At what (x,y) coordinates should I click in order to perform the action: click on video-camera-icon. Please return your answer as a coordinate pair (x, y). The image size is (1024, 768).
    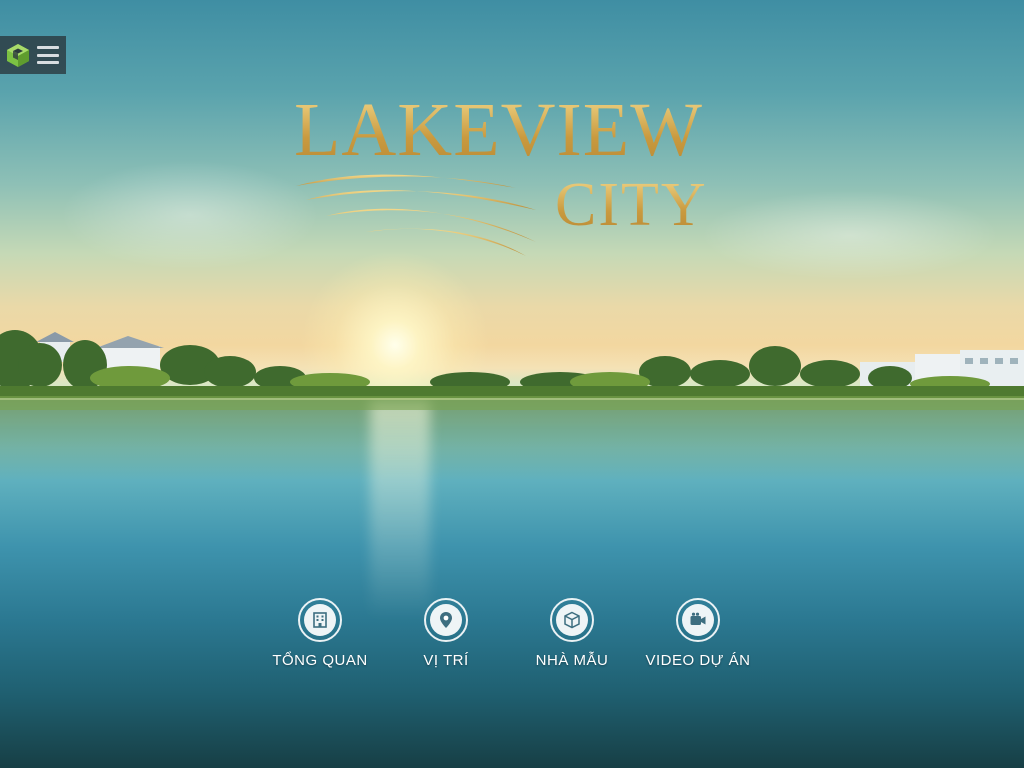
    Looking at the image, I should click on (698, 618).